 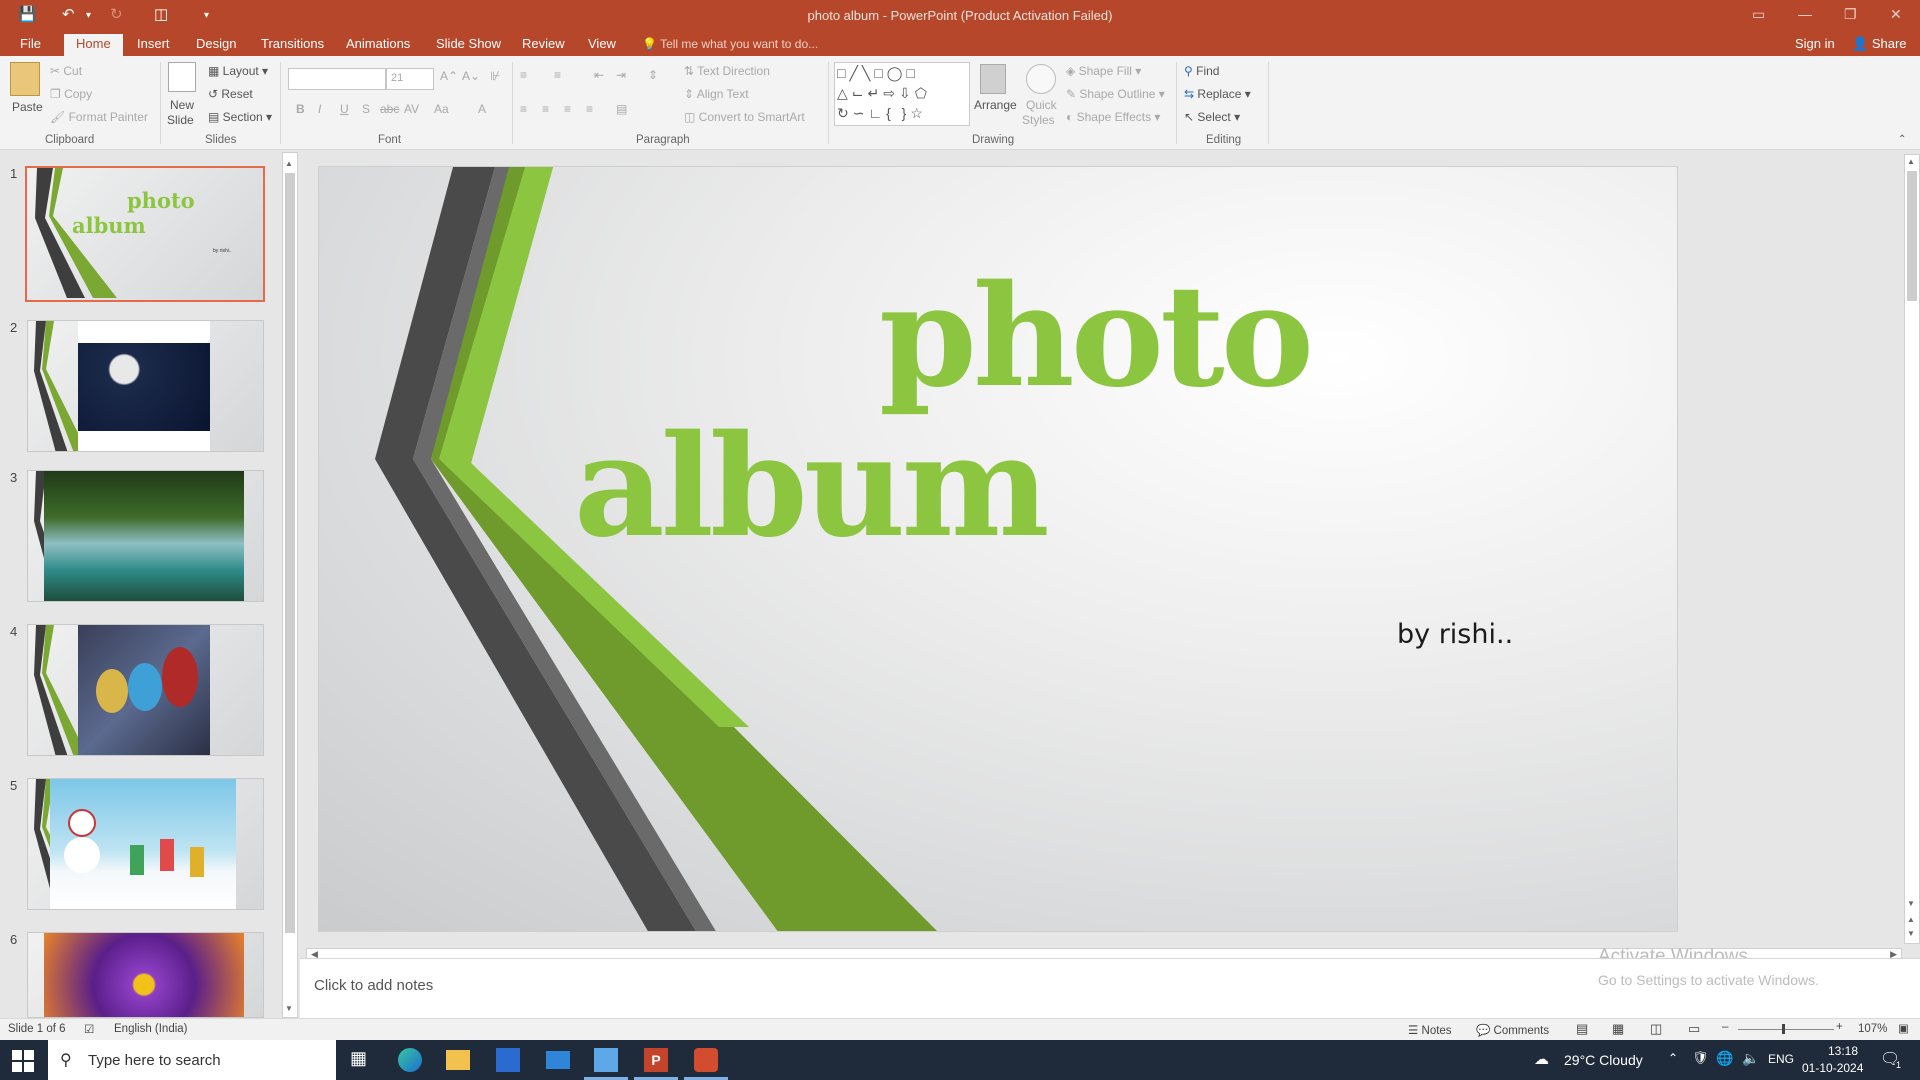 What do you see at coordinates (89, 1029) in the screenshot?
I see `spell-check-icon: ☑` at bounding box center [89, 1029].